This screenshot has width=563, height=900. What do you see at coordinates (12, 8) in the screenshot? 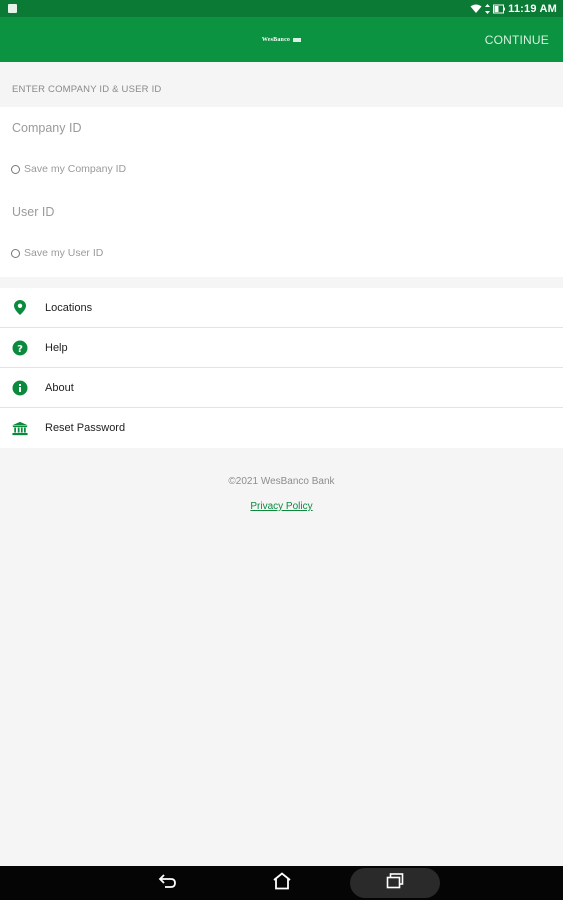
I see `notification-icon` at bounding box center [12, 8].